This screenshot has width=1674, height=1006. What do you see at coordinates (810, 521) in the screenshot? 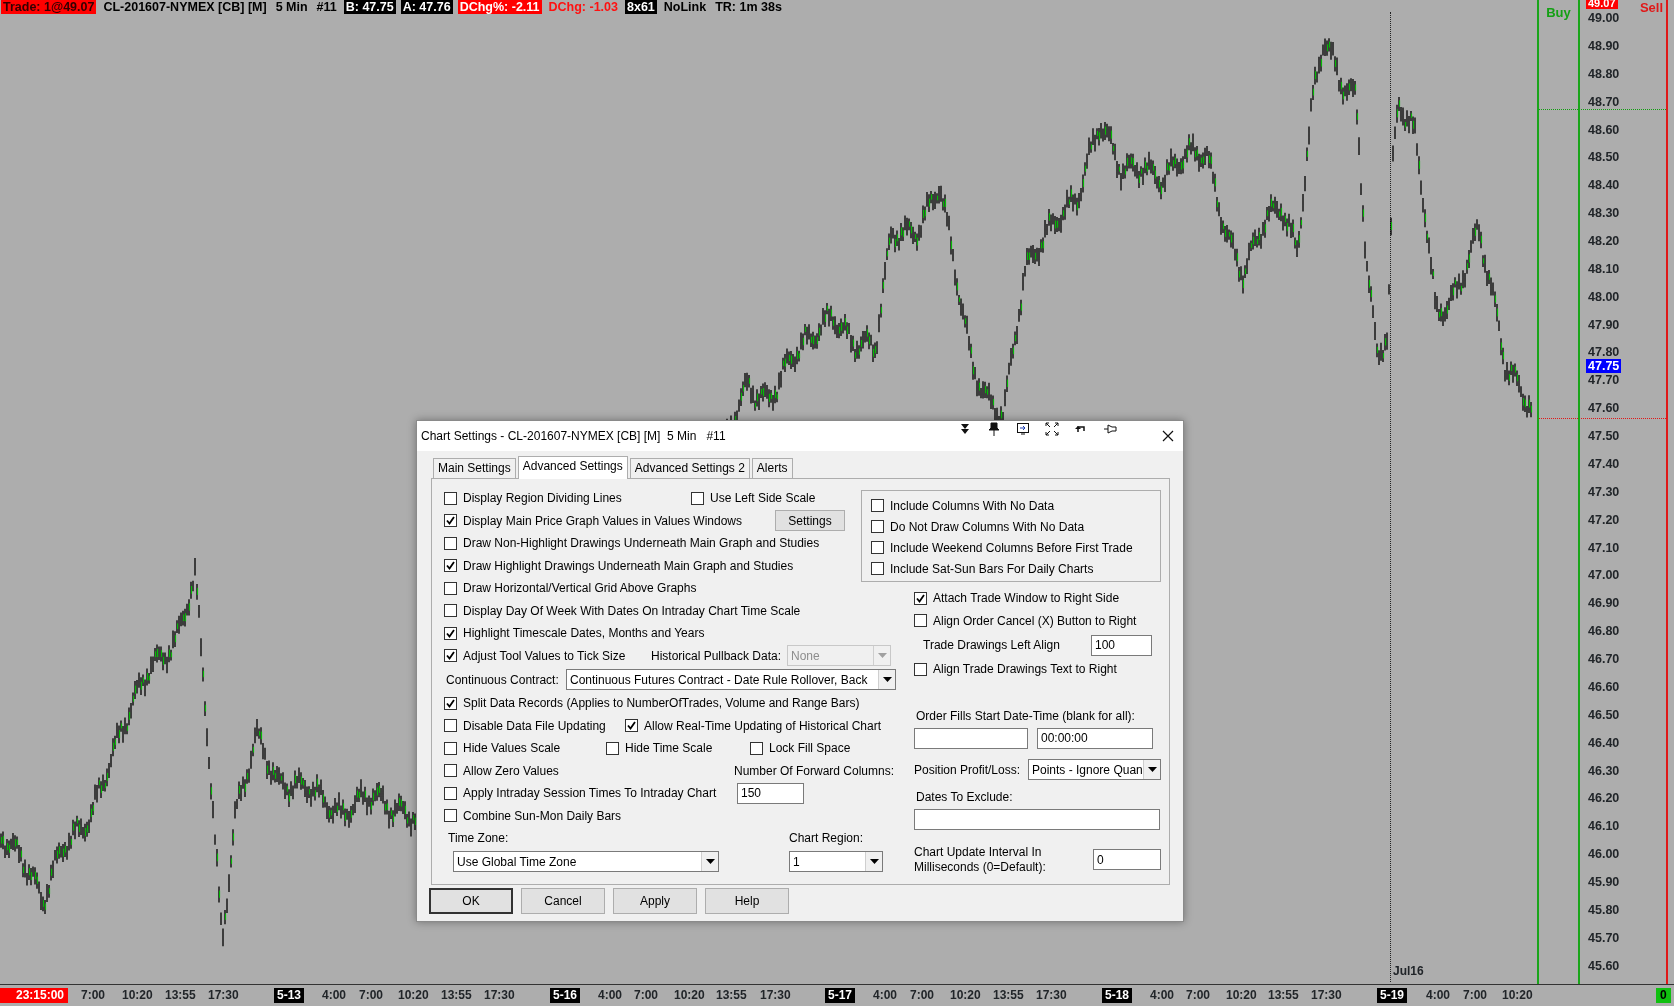
I see `settings-button: Settings` at bounding box center [810, 521].